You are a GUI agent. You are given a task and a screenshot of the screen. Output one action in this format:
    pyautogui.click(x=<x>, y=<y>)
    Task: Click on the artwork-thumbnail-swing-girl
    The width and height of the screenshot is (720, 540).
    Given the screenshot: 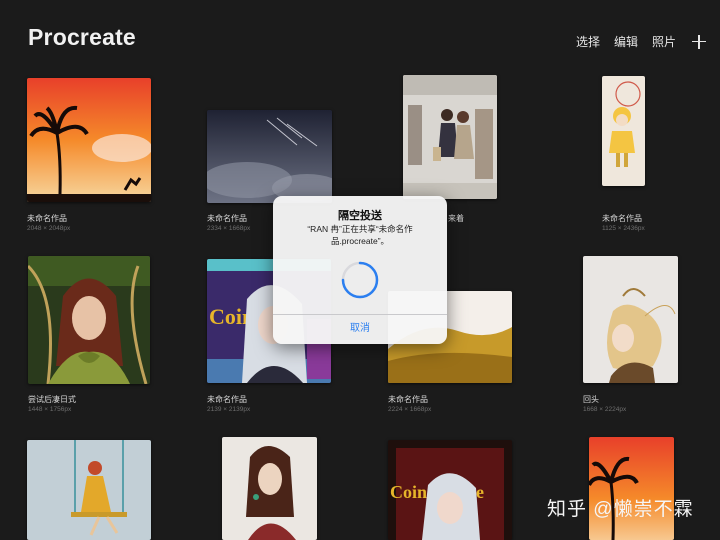 What is the action you would take?
    pyautogui.click(x=89, y=490)
    